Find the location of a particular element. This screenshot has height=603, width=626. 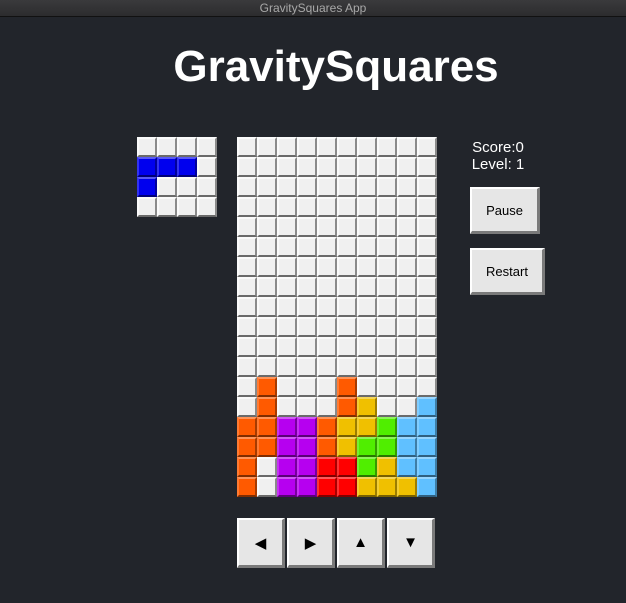

move-left-button: ◀ is located at coordinates (261, 543).